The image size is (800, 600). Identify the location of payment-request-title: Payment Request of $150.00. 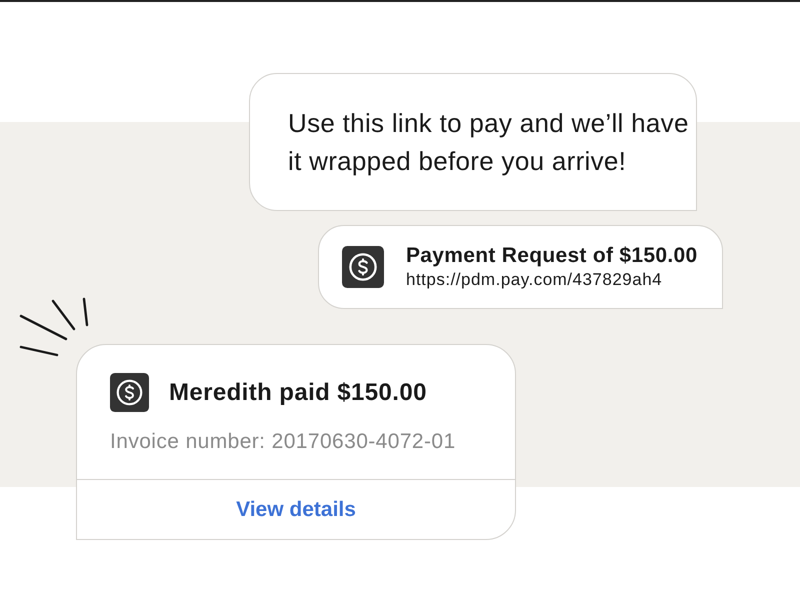
(552, 256).